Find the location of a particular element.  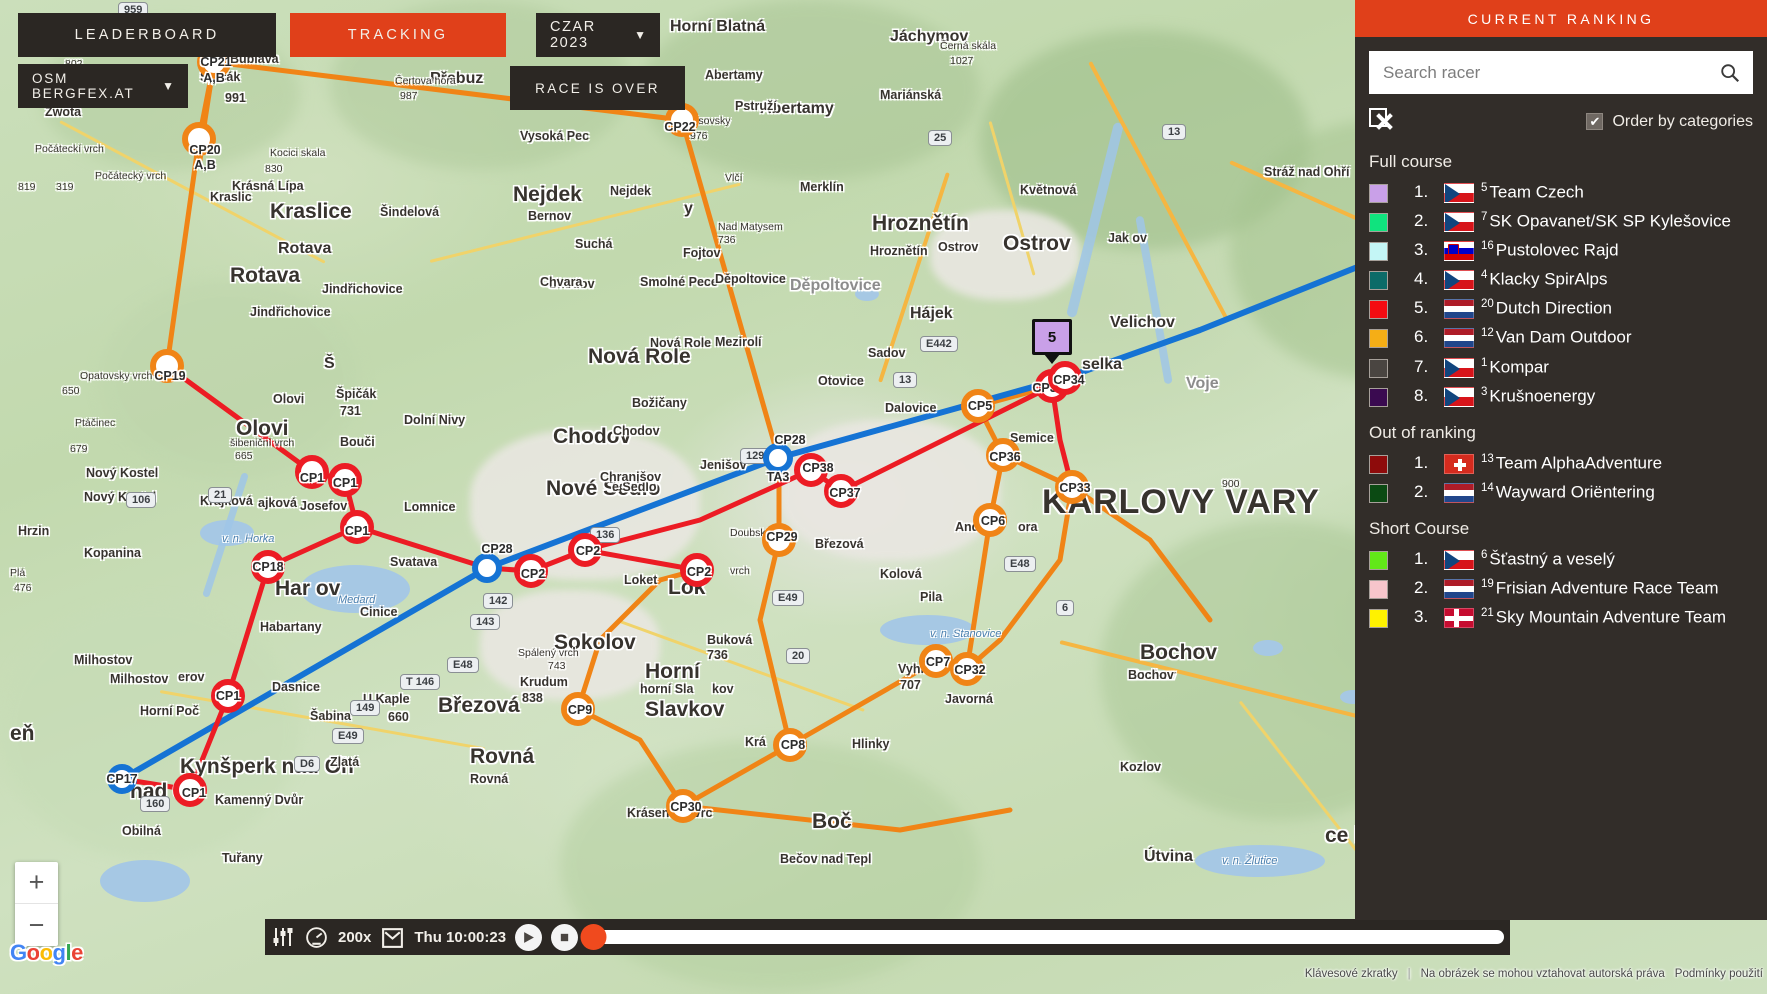

ranking-row: 1. 5 Team Czech is located at coordinates (1561, 192).